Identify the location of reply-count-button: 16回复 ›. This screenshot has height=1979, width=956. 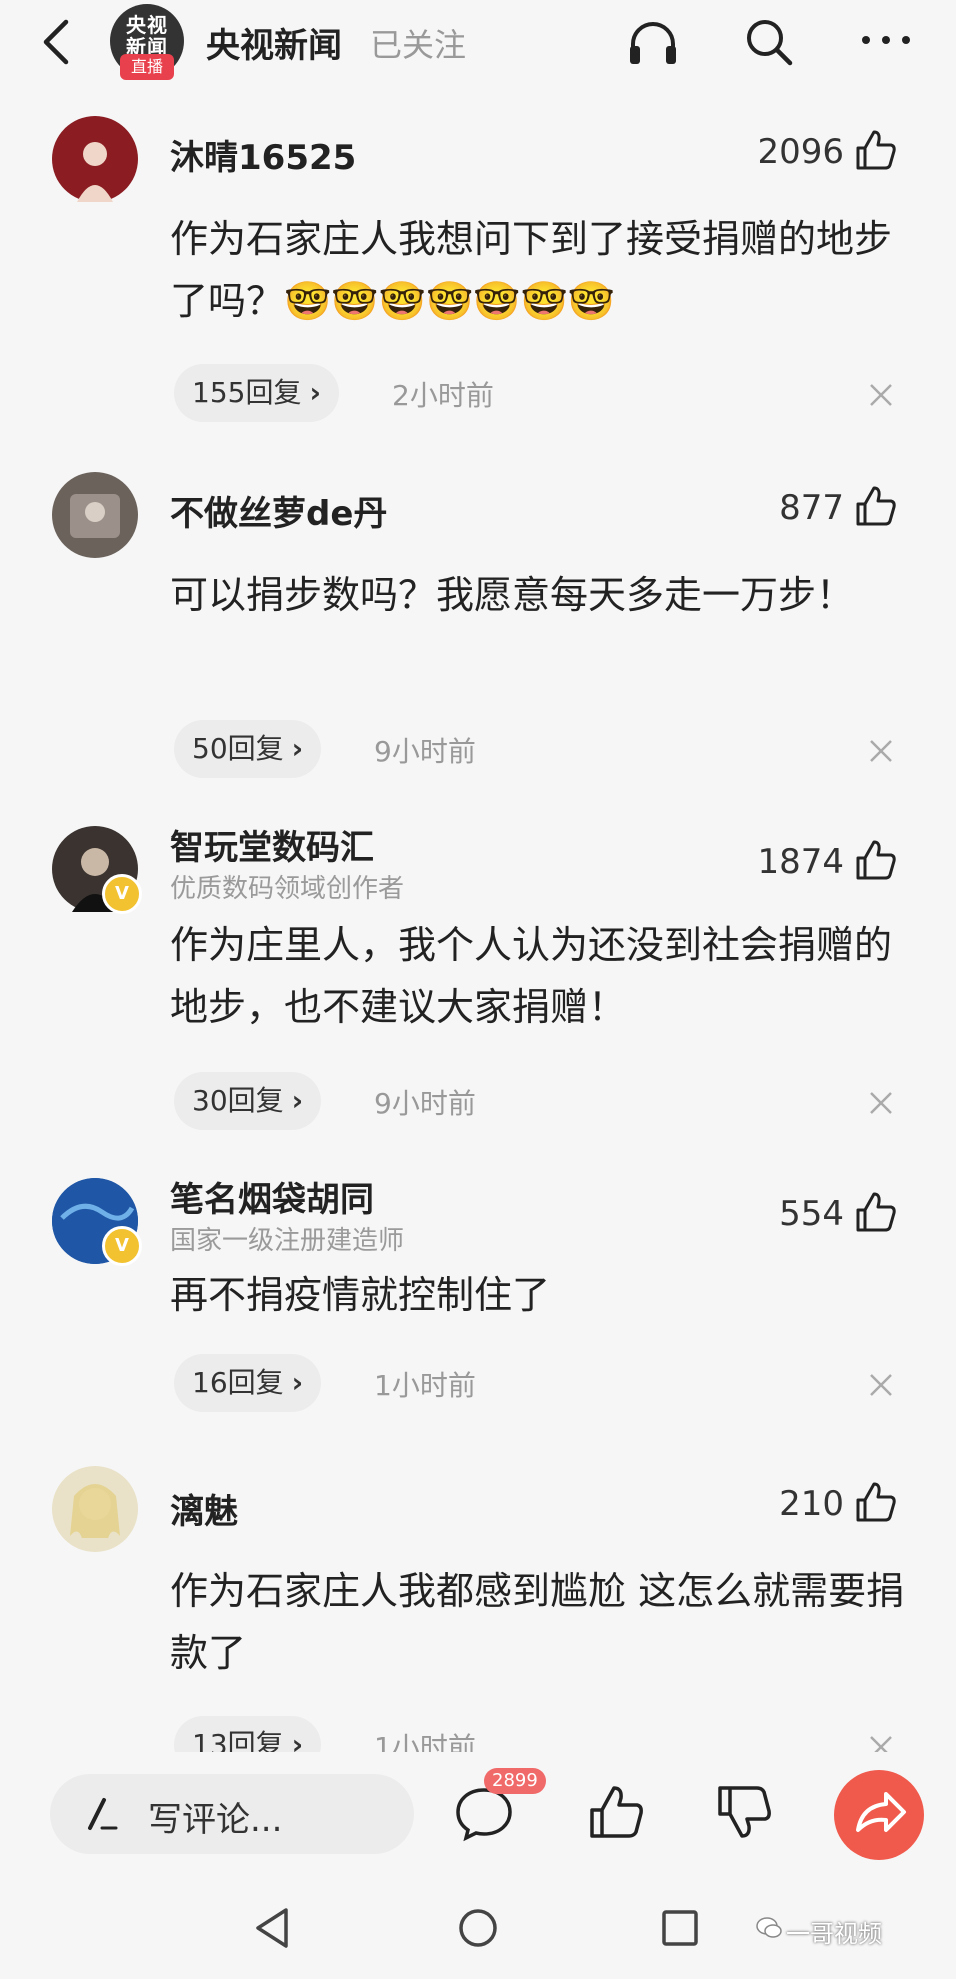
(248, 1383).